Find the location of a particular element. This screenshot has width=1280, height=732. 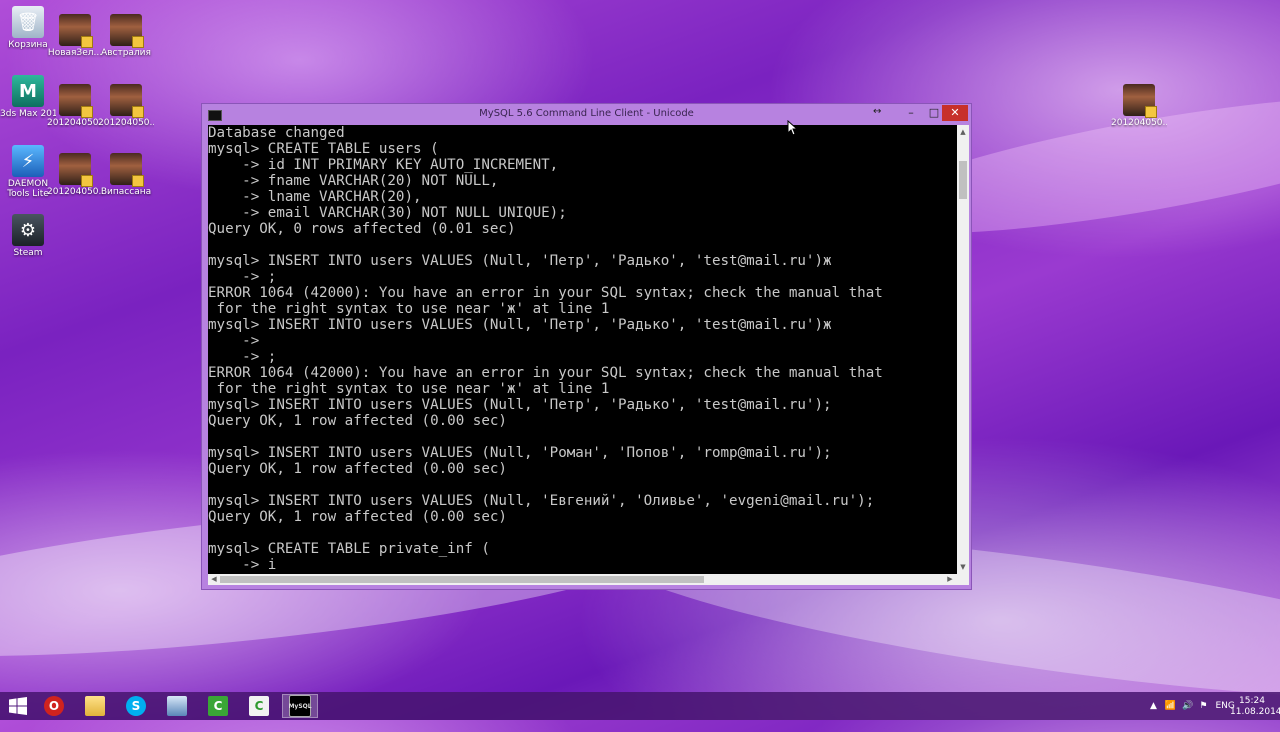

scroll-down-arrow-icon: ▼ is located at coordinates (963, 567).